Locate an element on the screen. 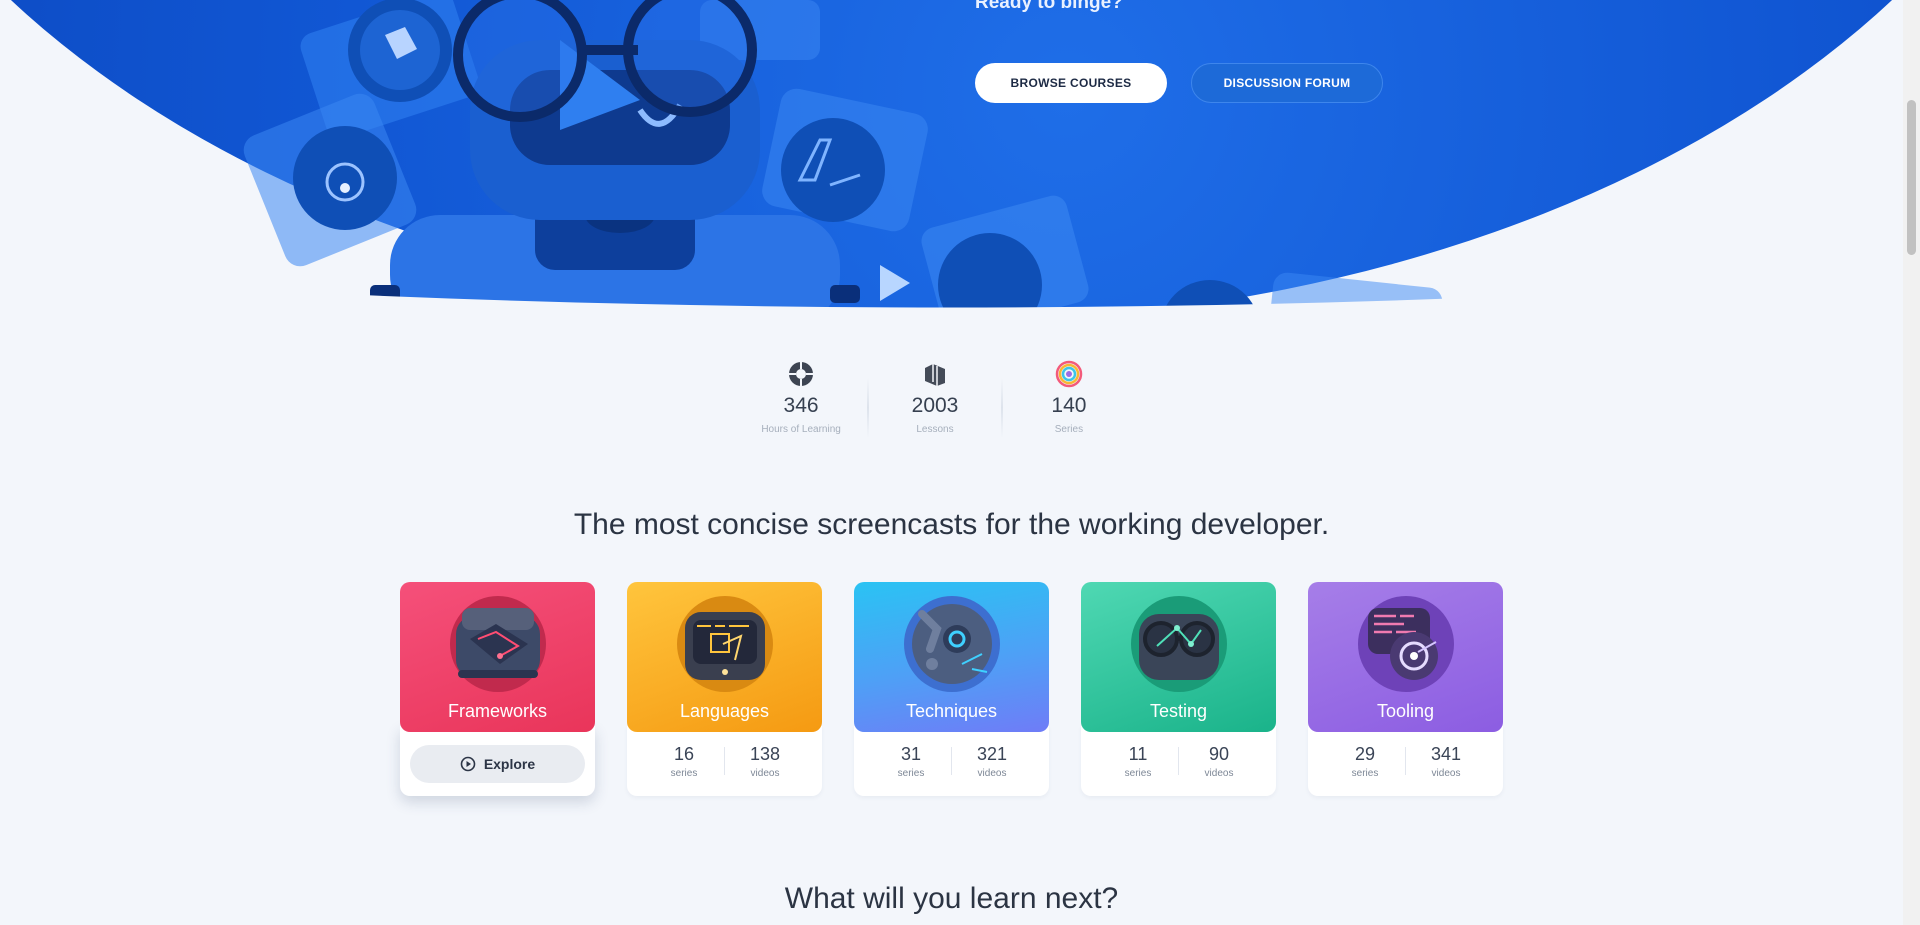  stat-series: 140 Series is located at coordinates (1069, 405).